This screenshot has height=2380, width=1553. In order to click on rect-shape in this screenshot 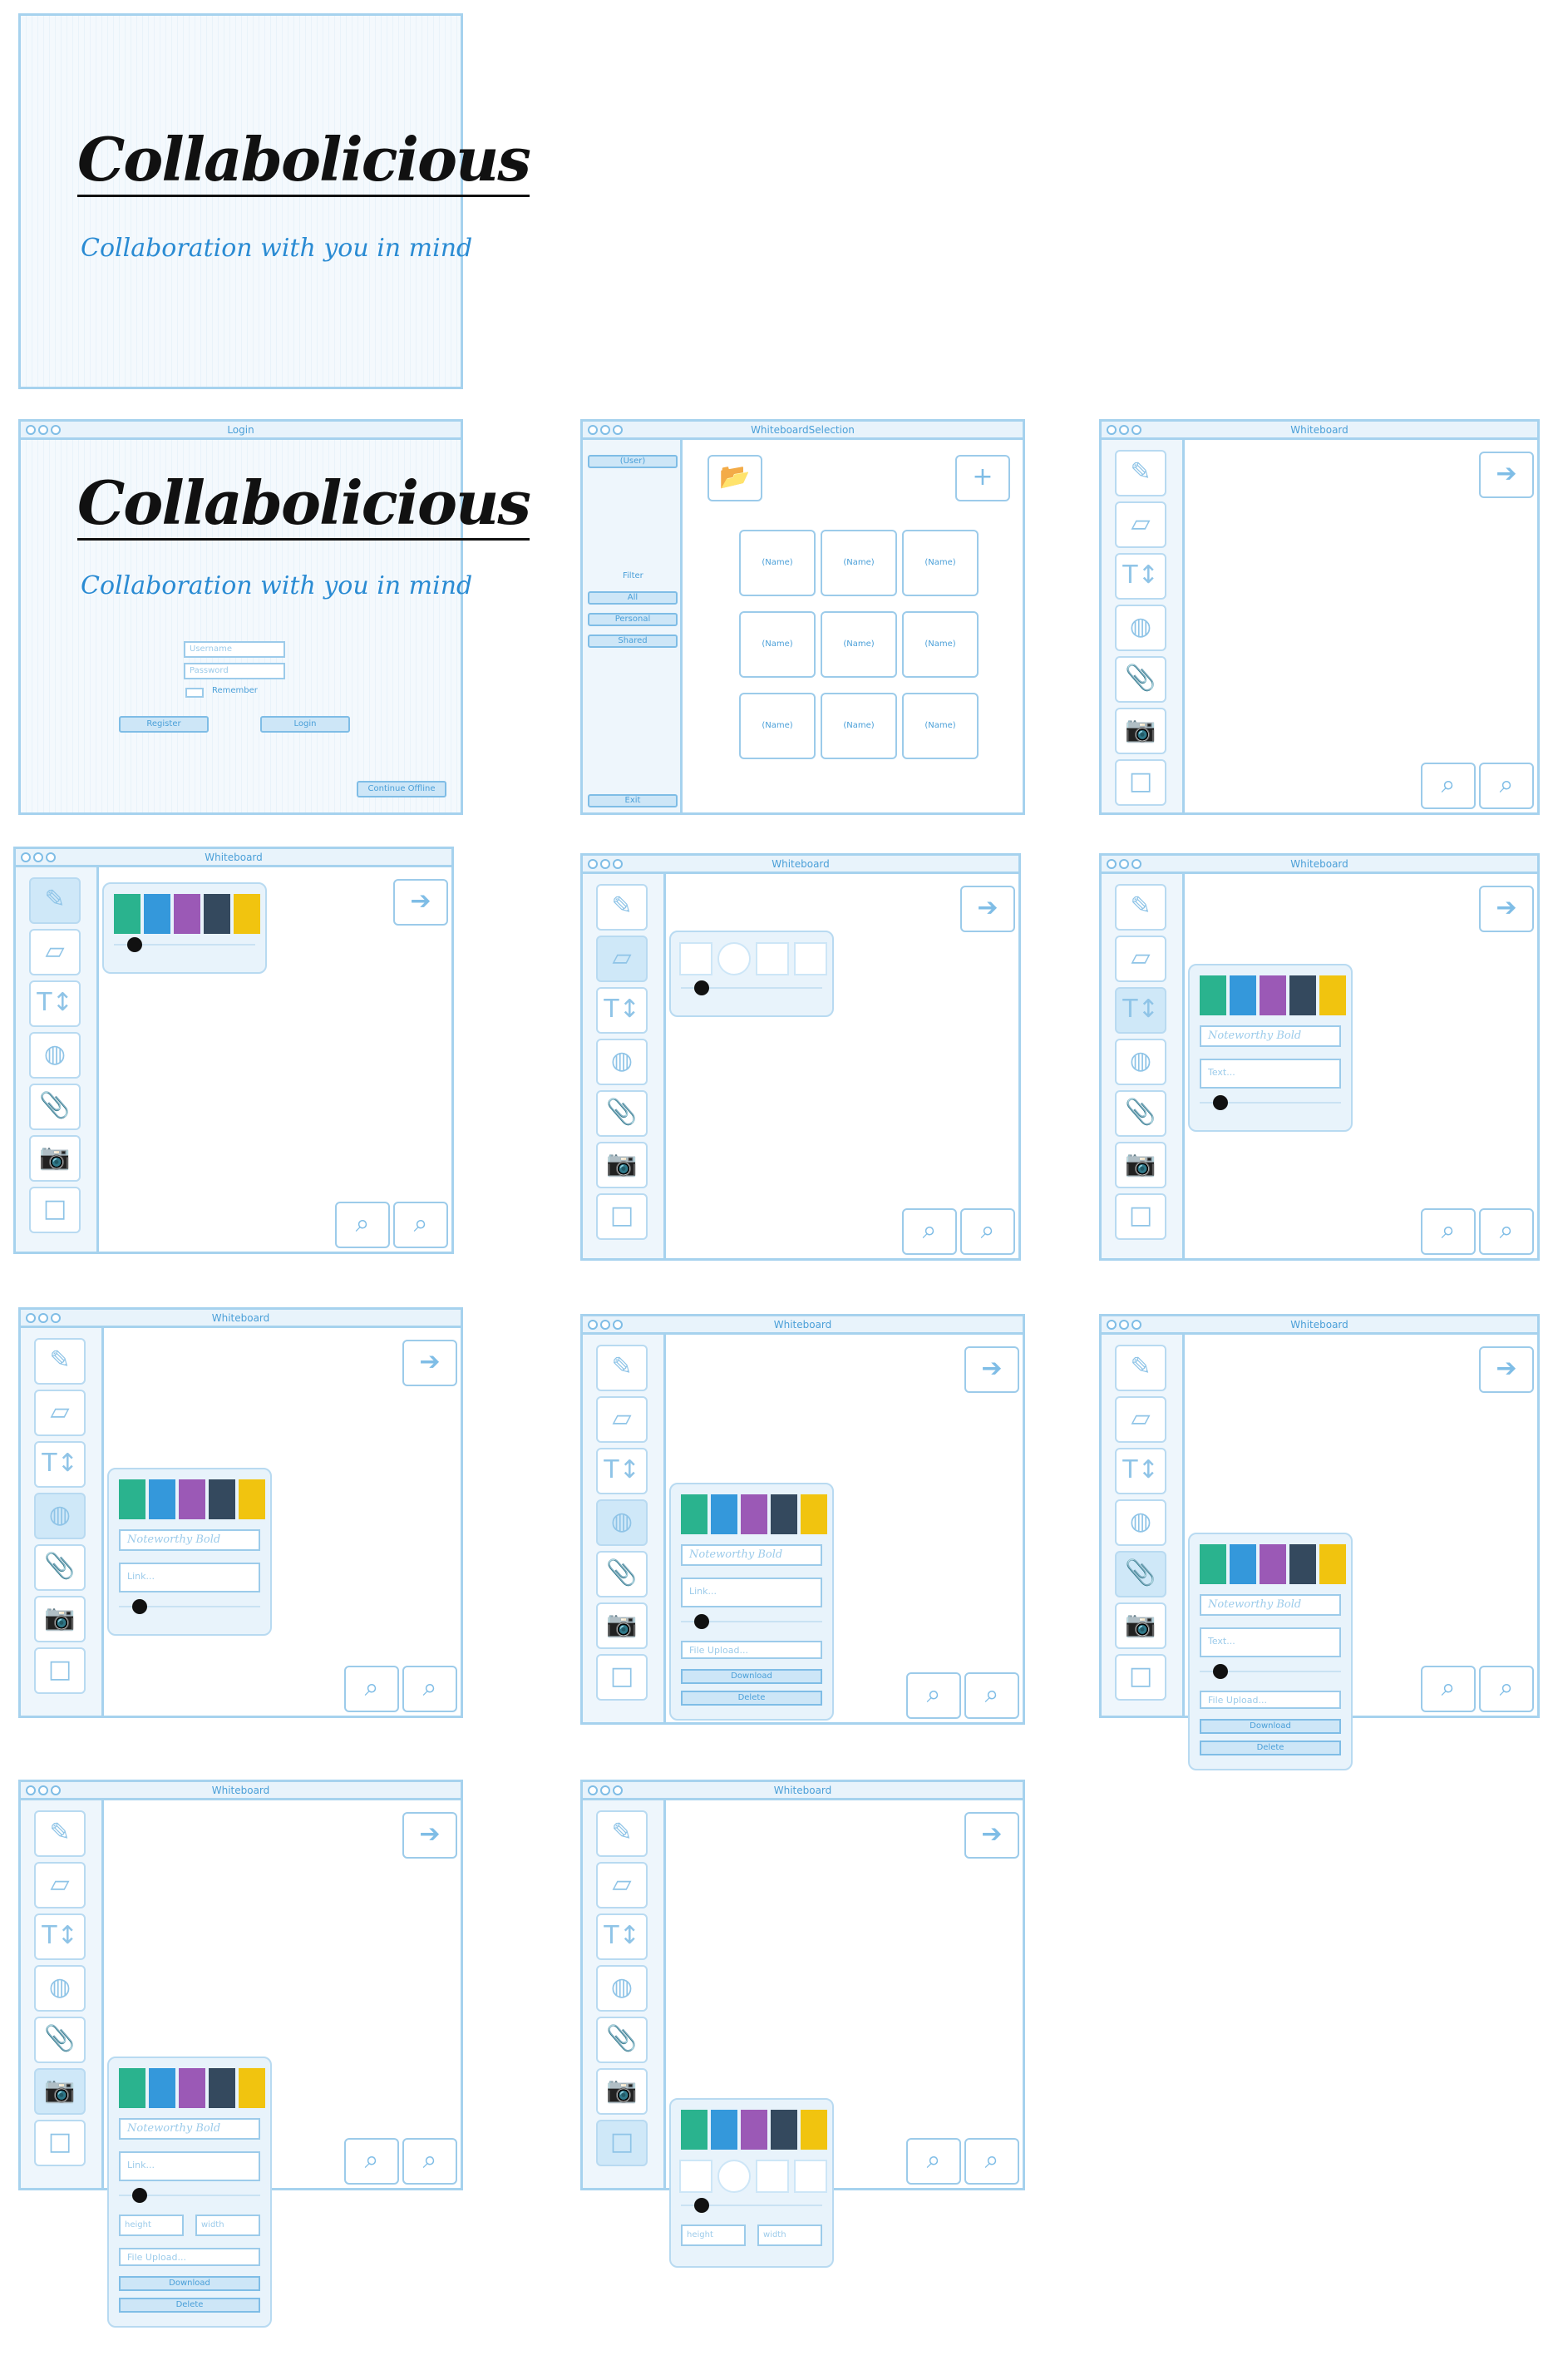, I will do `click(695, 958)`.